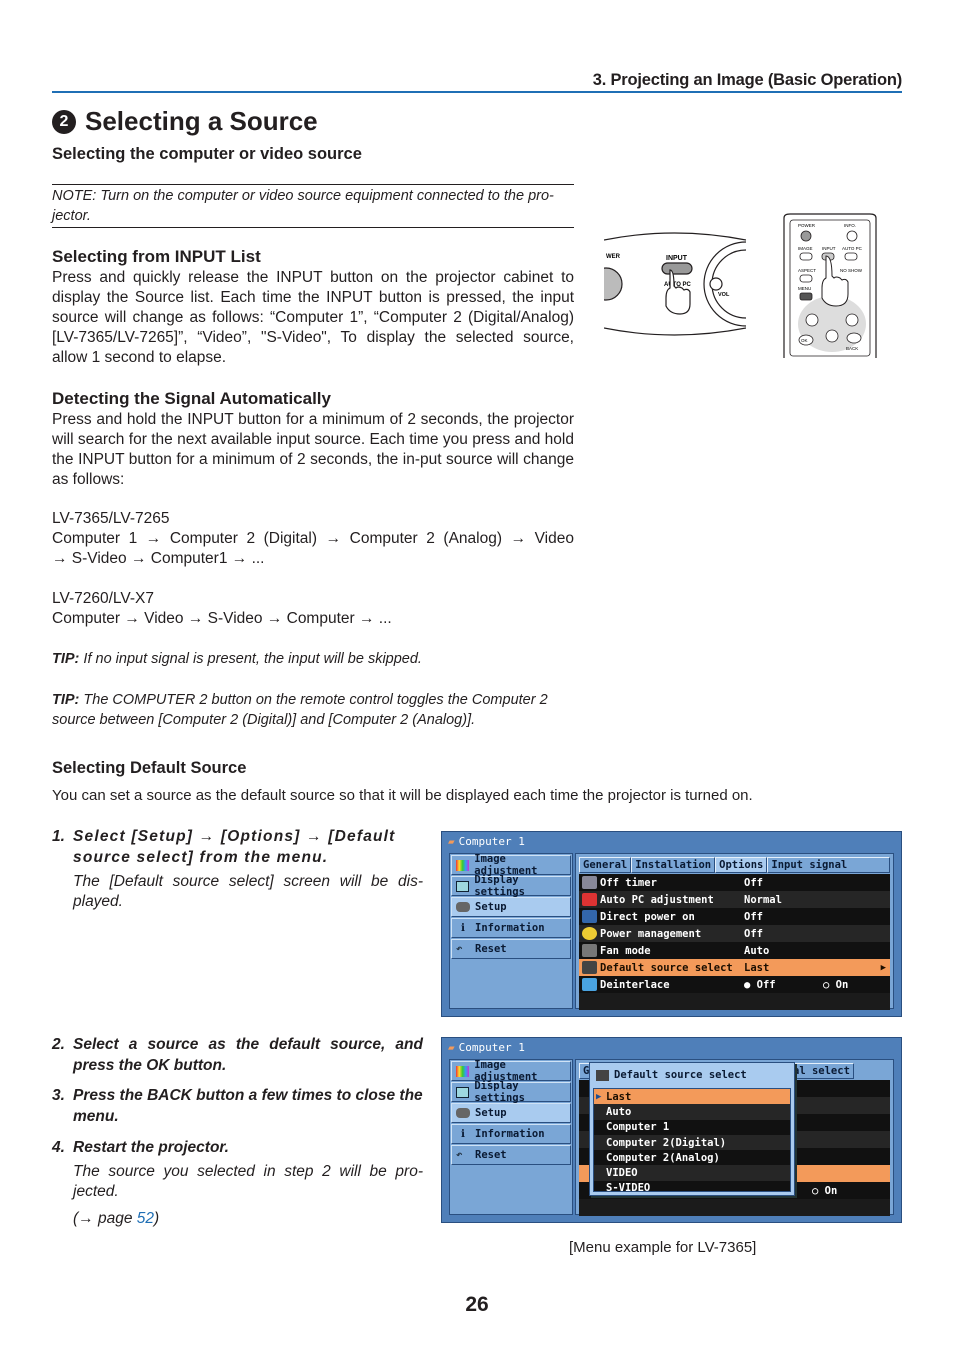  Describe the element at coordinates (850, 225) in the screenshot. I see `remote-info-label: INFO.` at that location.